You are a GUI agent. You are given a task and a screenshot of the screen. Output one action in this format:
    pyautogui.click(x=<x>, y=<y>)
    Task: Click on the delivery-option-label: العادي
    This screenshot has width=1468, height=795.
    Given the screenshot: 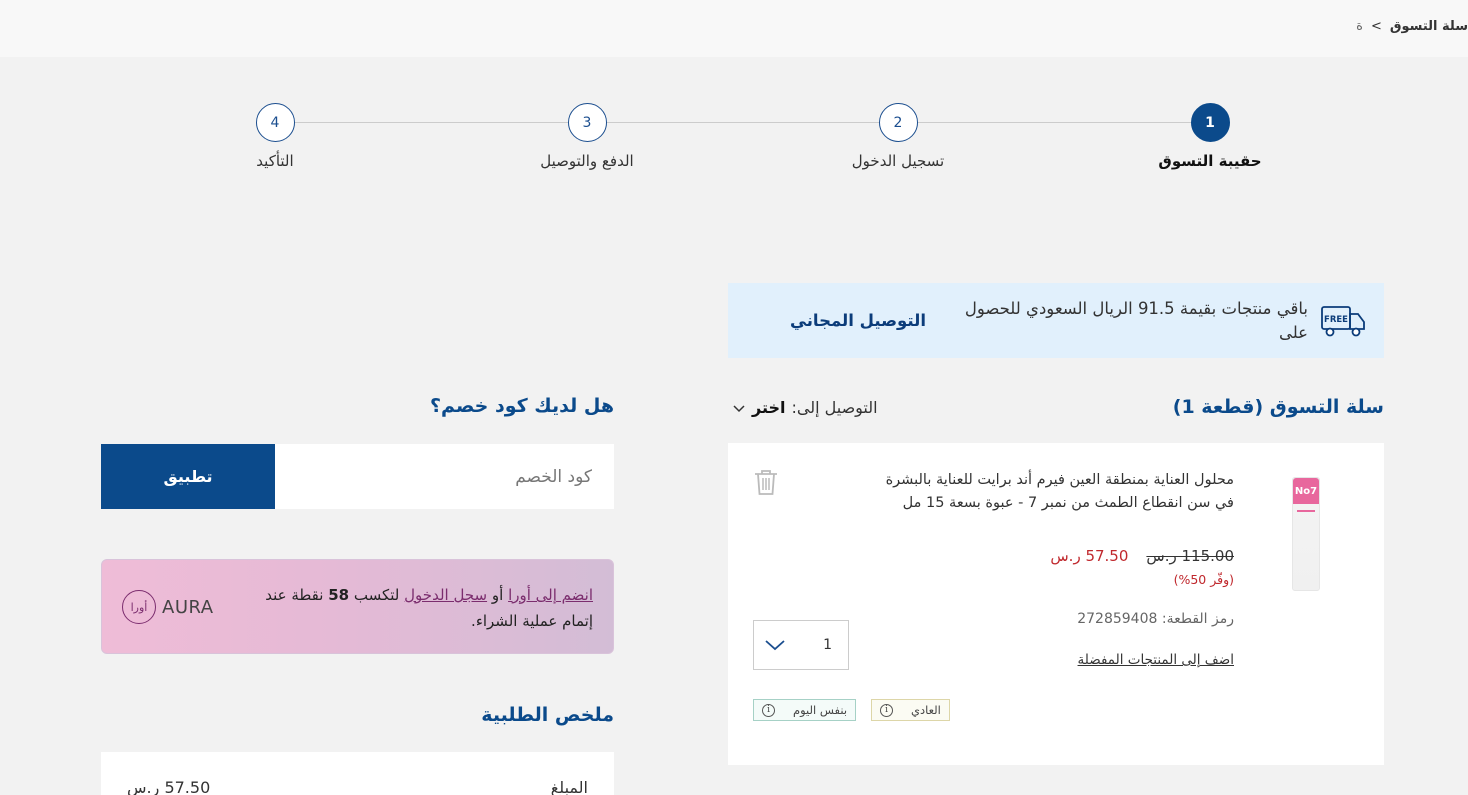 What is the action you would take?
    pyautogui.click(x=926, y=710)
    